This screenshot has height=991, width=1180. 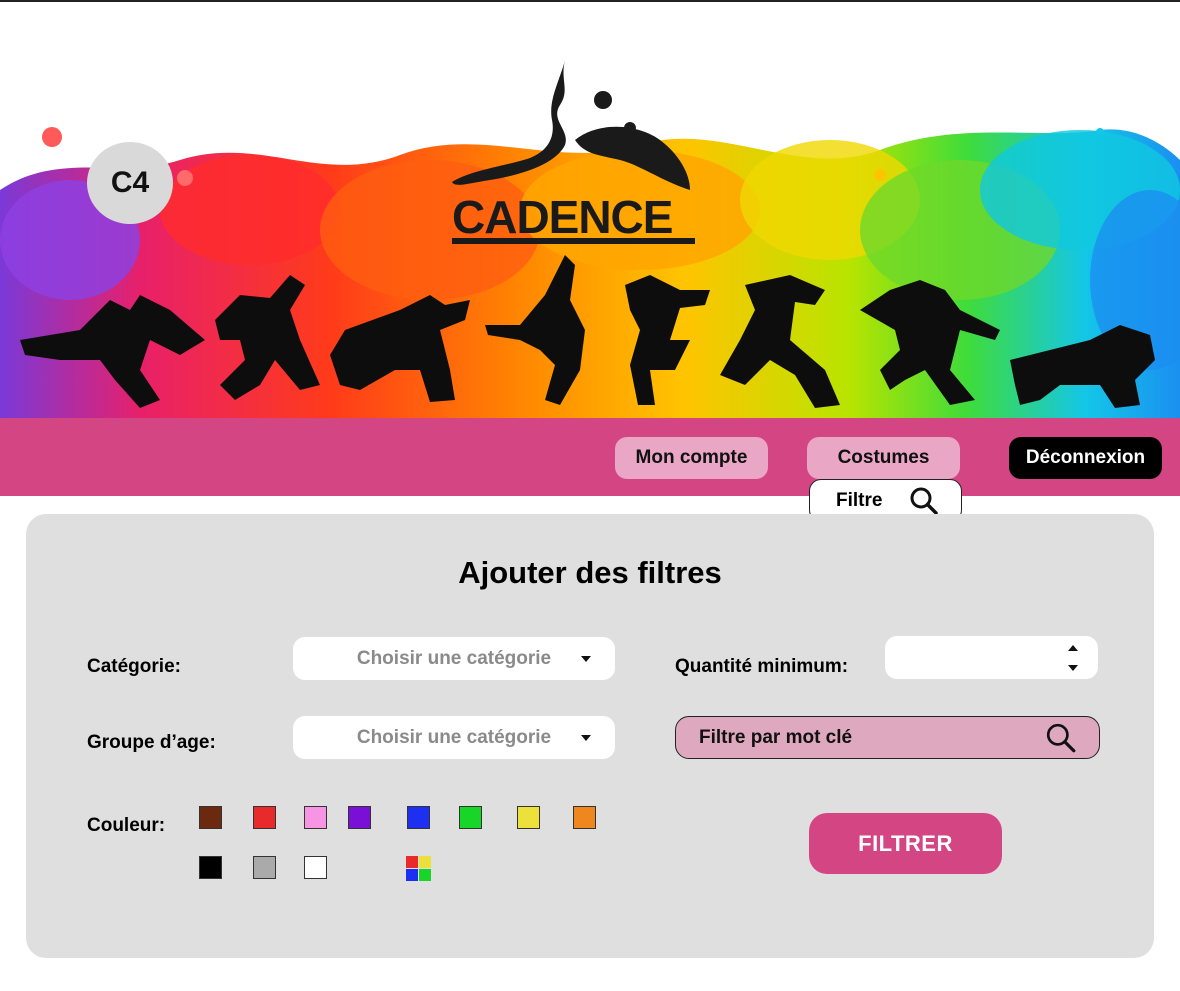 What do you see at coordinates (859, 500) in the screenshot?
I see `filter-tab-label: Filtre` at bounding box center [859, 500].